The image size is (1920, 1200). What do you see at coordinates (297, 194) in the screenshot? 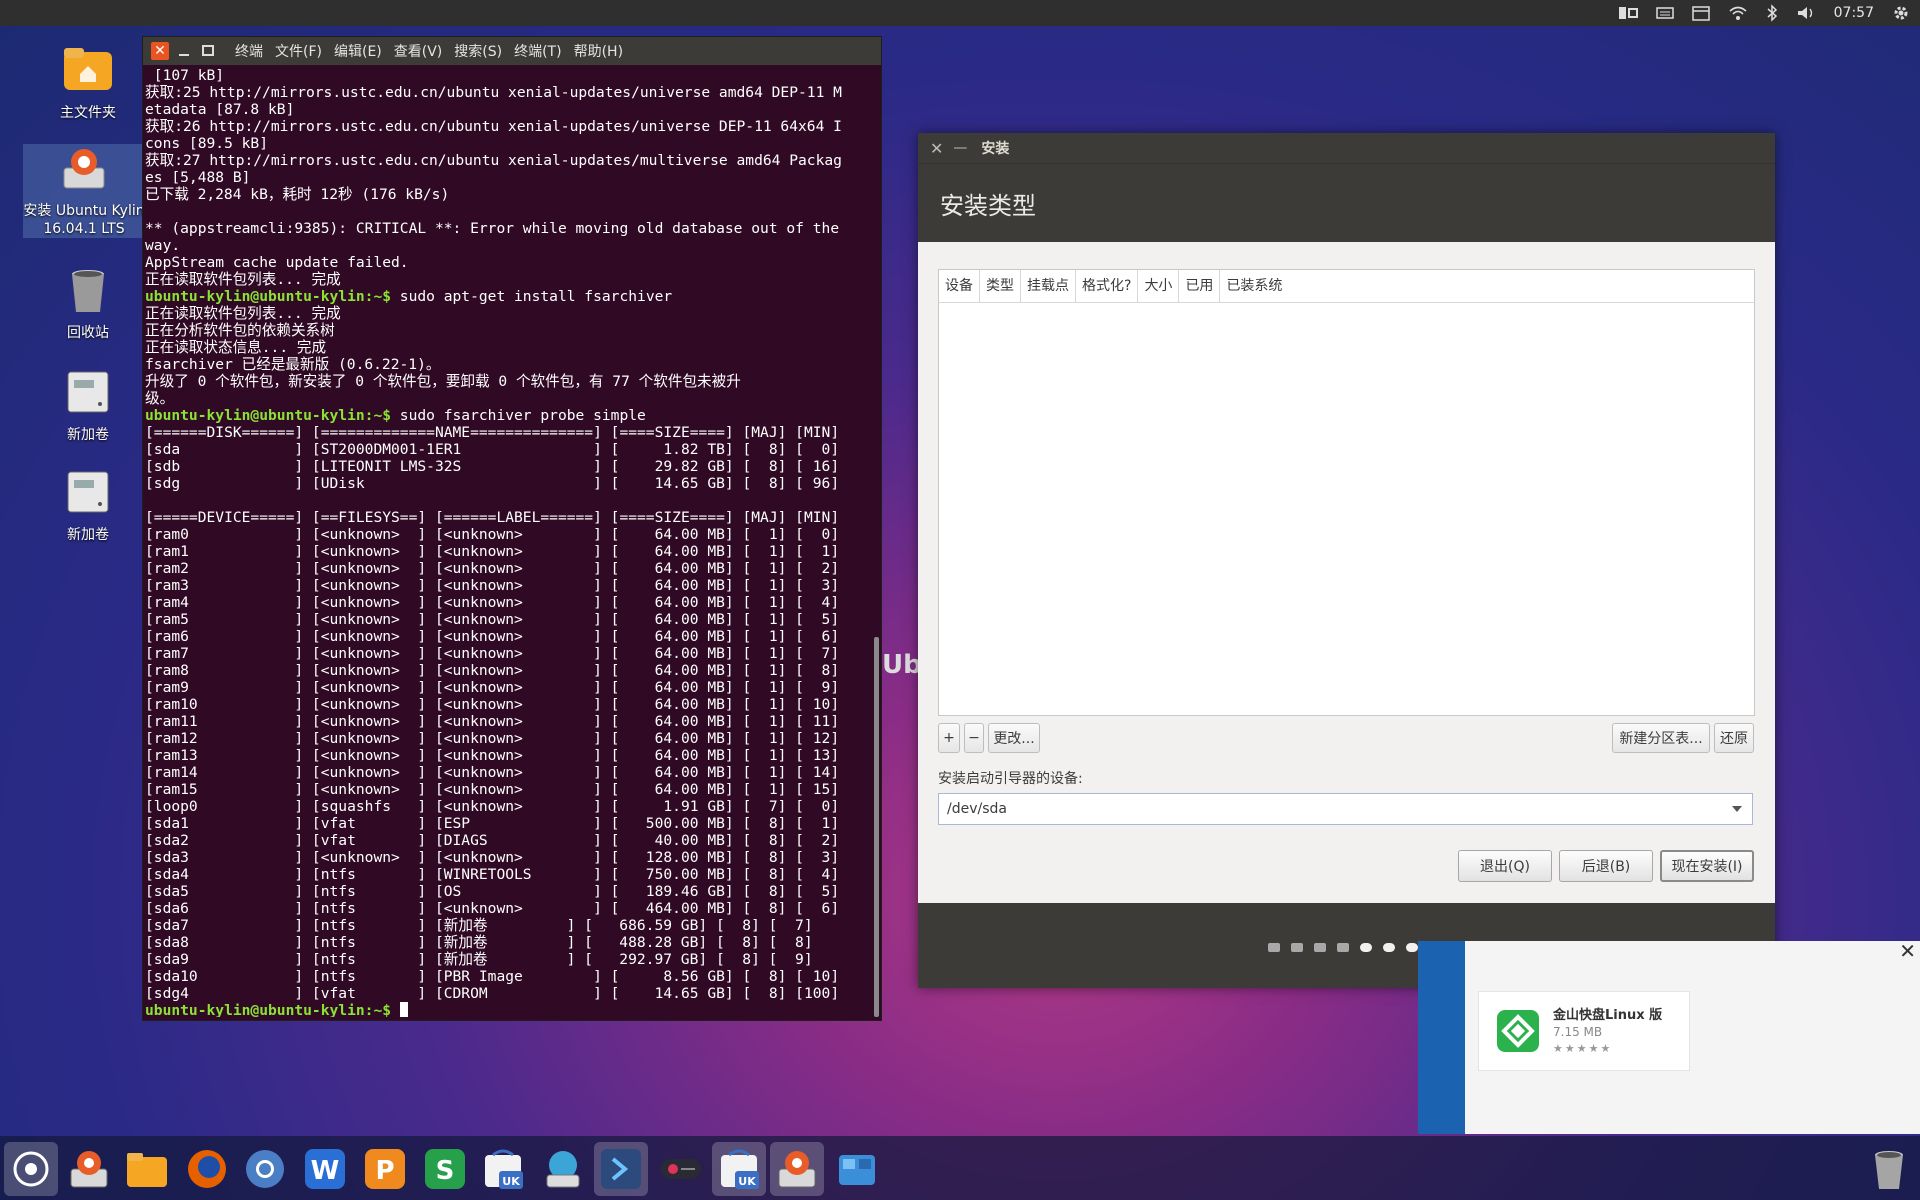
I see `terminal-text: 已下载 2,284 kB，耗时 12秒 (176 kB/s)` at bounding box center [297, 194].